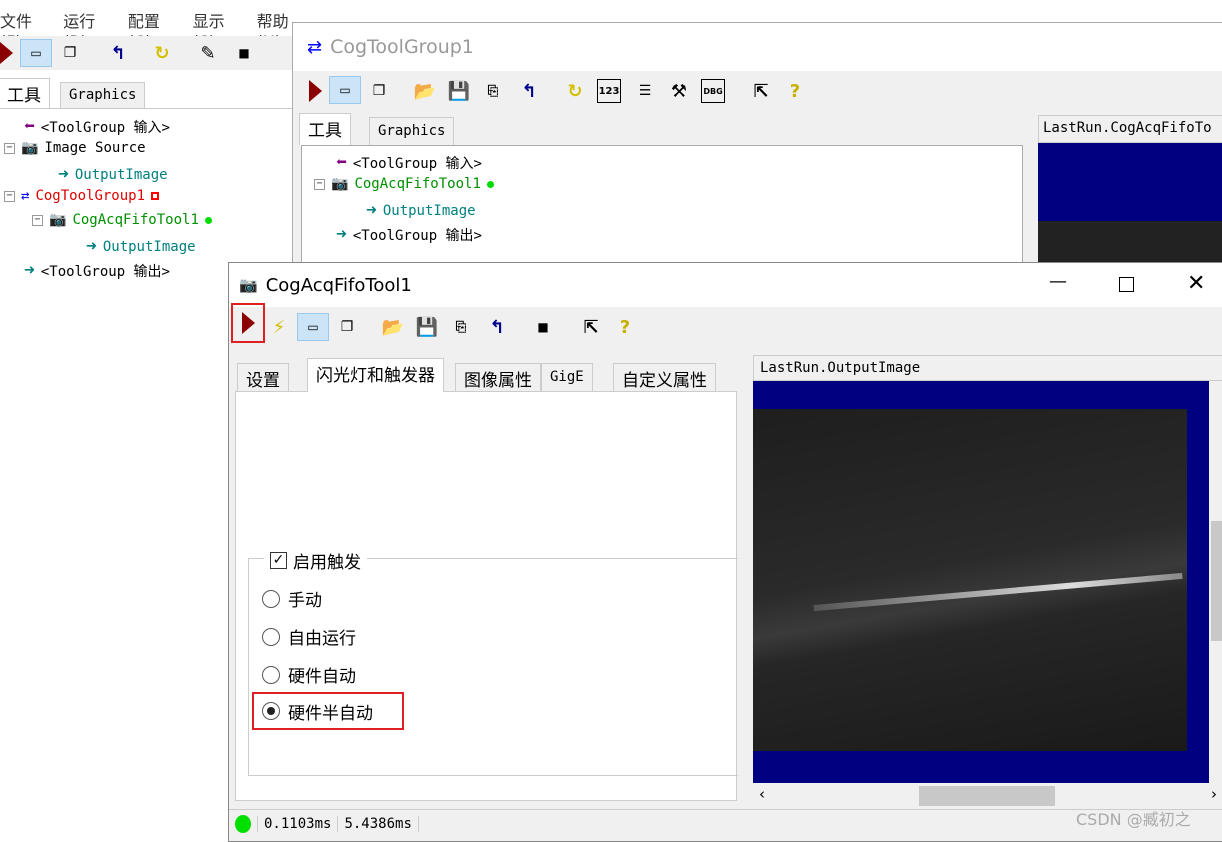 This screenshot has width=1222, height=842. I want to click on tab-graphics-label: Graphics, so click(412, 131).